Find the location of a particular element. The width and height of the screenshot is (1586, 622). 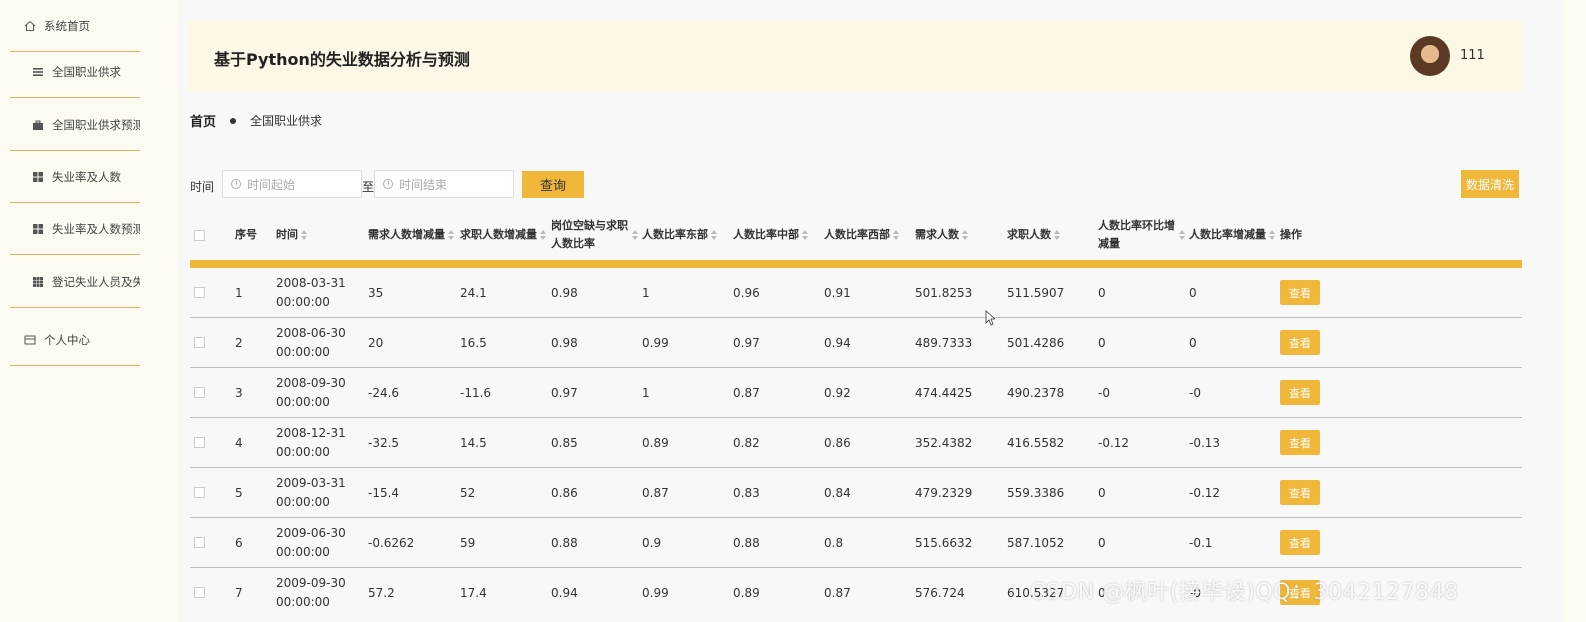

sidebar-item-registered-unemployed: 登记失业人员及失 is located at coordinates (75, 282).